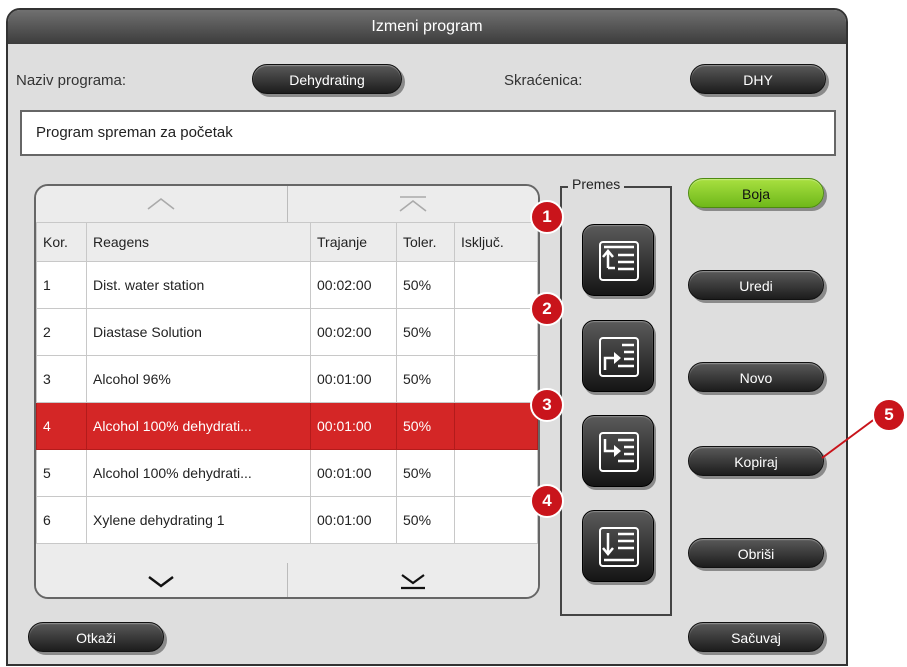  I want to click on move-to-top-icon, so click(619, 261).